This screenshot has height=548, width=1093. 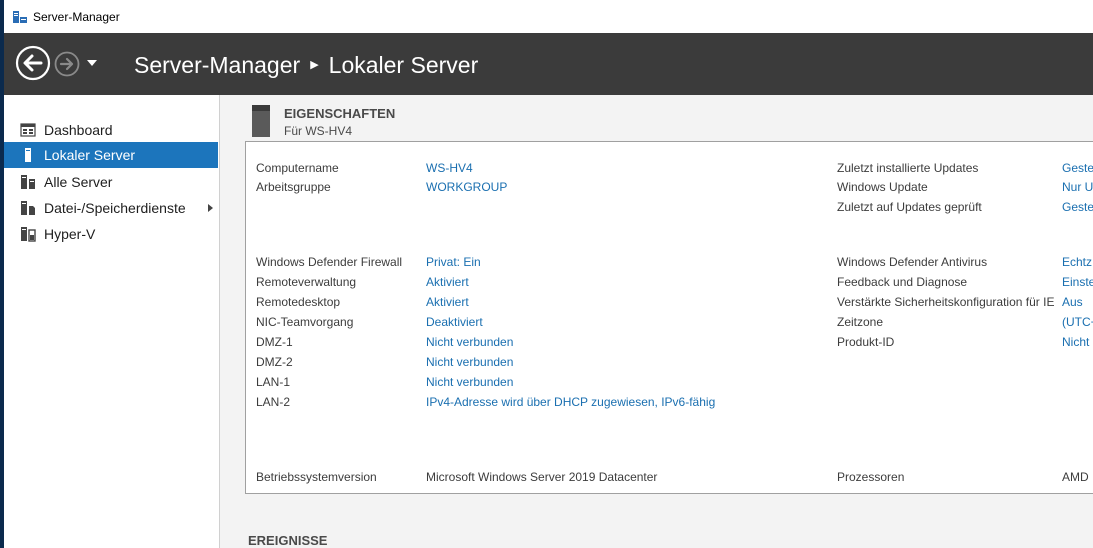 What do you see at coordinates (33, 63) in the screenshot?
I see `back-arrow-icon` at bounding box center [33, 63].